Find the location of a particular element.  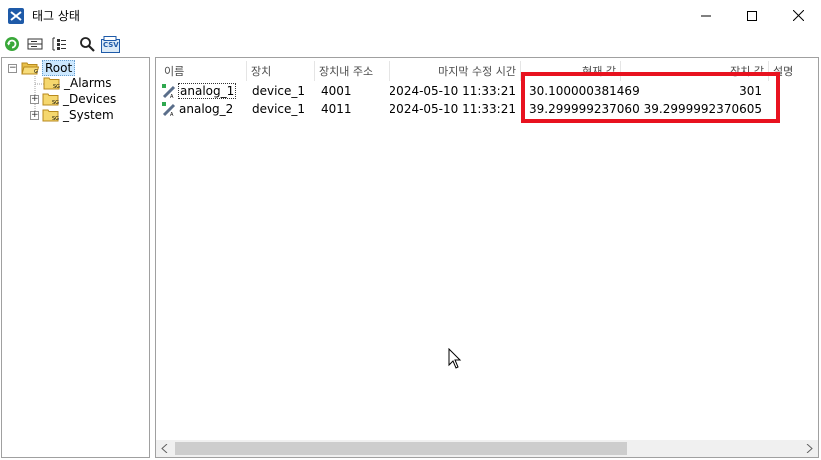

scroll-left-icon is located at coordinates (165, 448).